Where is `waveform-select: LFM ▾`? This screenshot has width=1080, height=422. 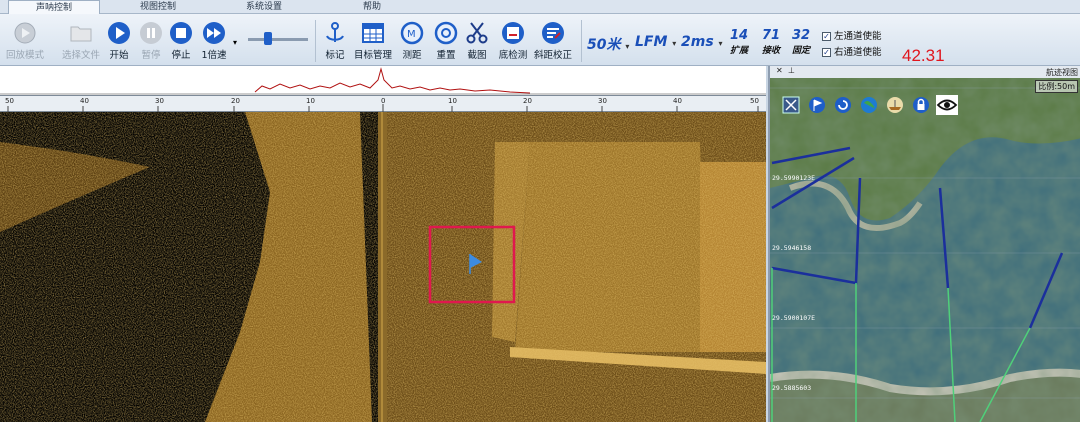 waveform-select: LFM ▾ is located at coordinates (655, 42).